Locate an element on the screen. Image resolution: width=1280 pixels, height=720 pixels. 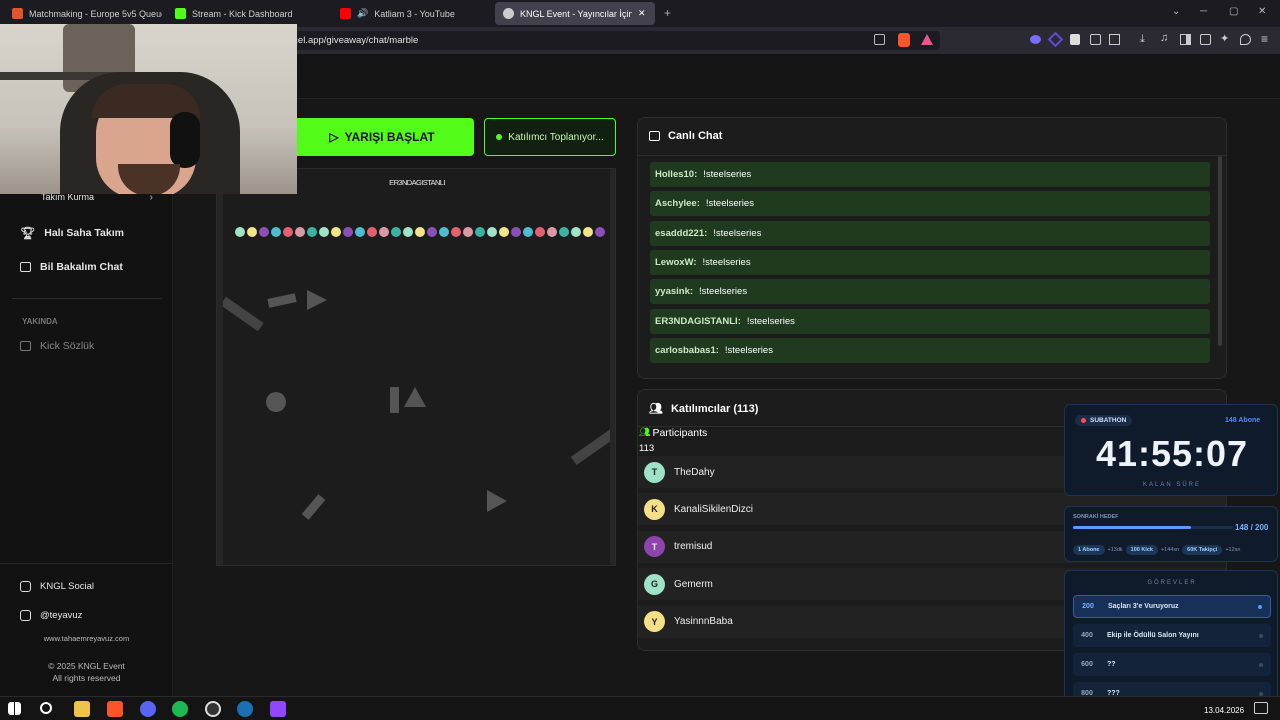
sidebar-toggle-icon is located at coordinates (1185, 39).